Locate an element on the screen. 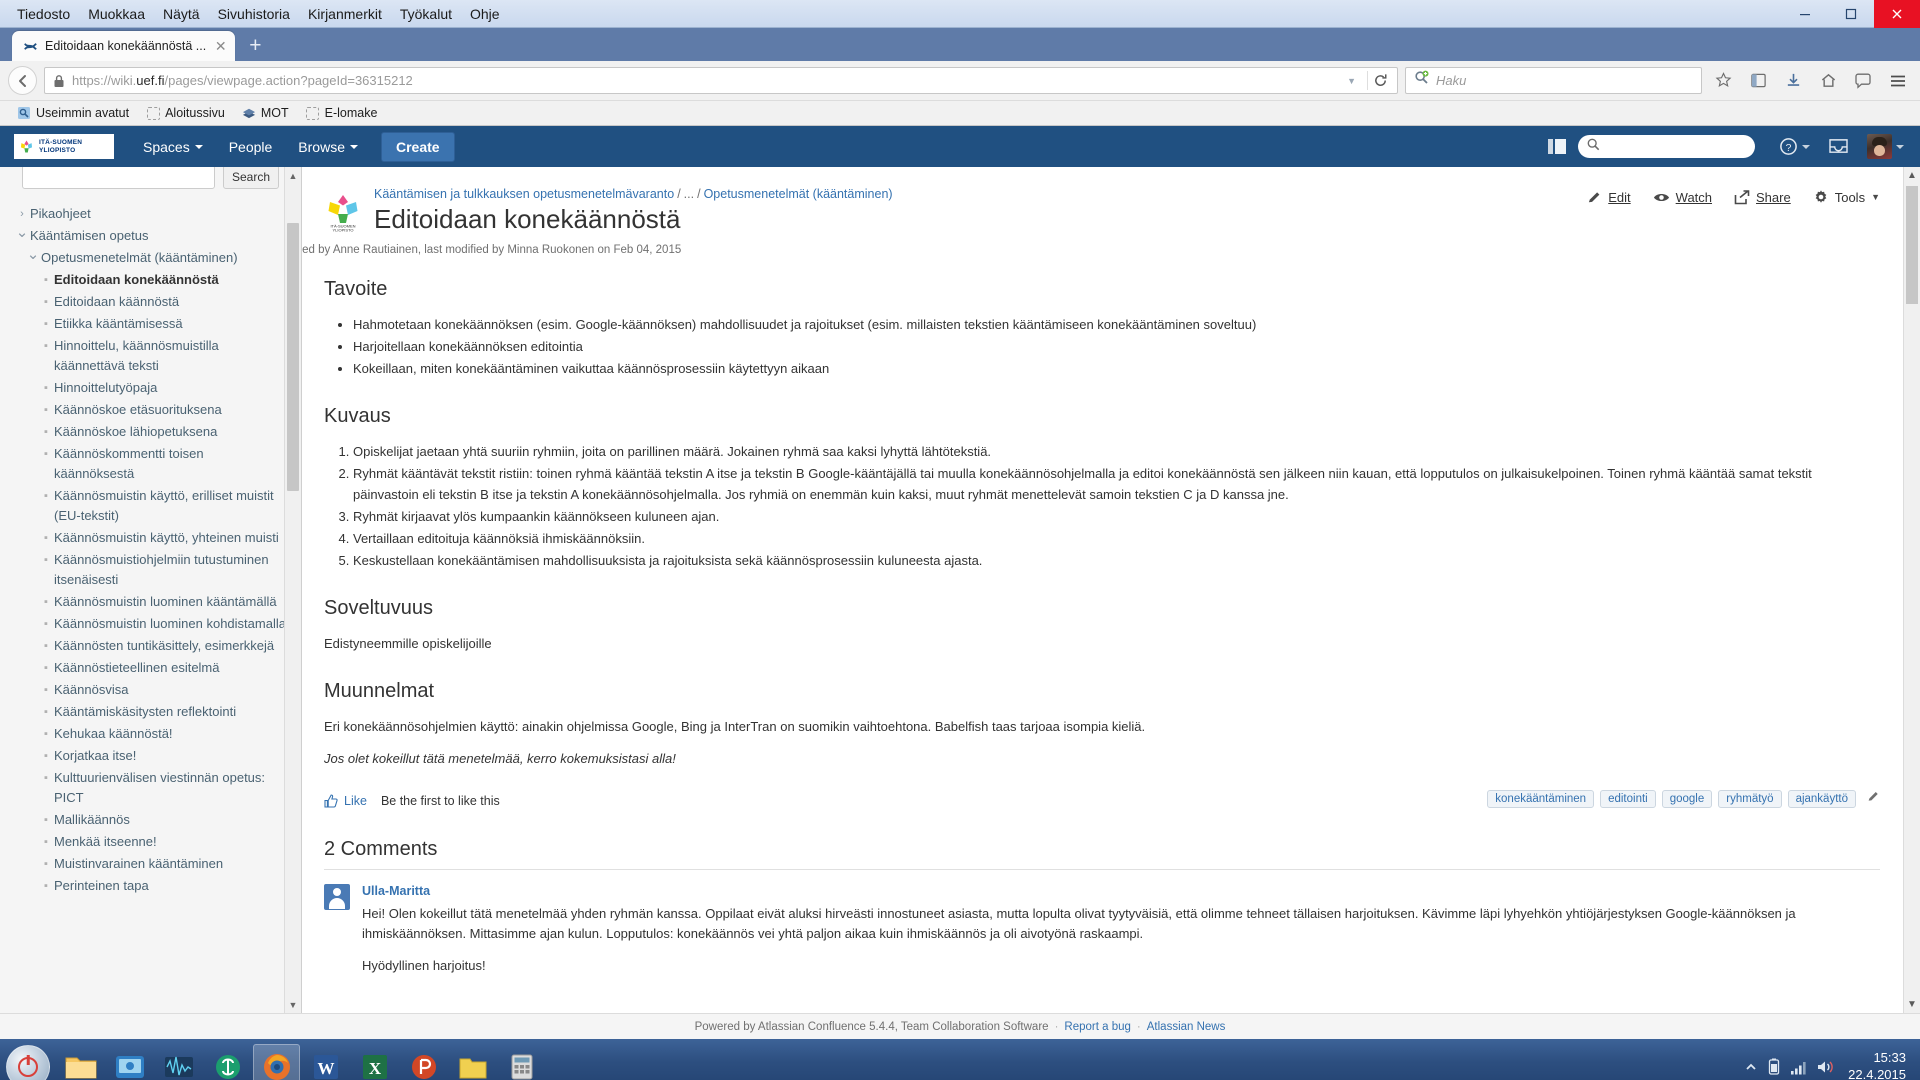  taskbar-excel: X is located at coordinates (374, 1062).